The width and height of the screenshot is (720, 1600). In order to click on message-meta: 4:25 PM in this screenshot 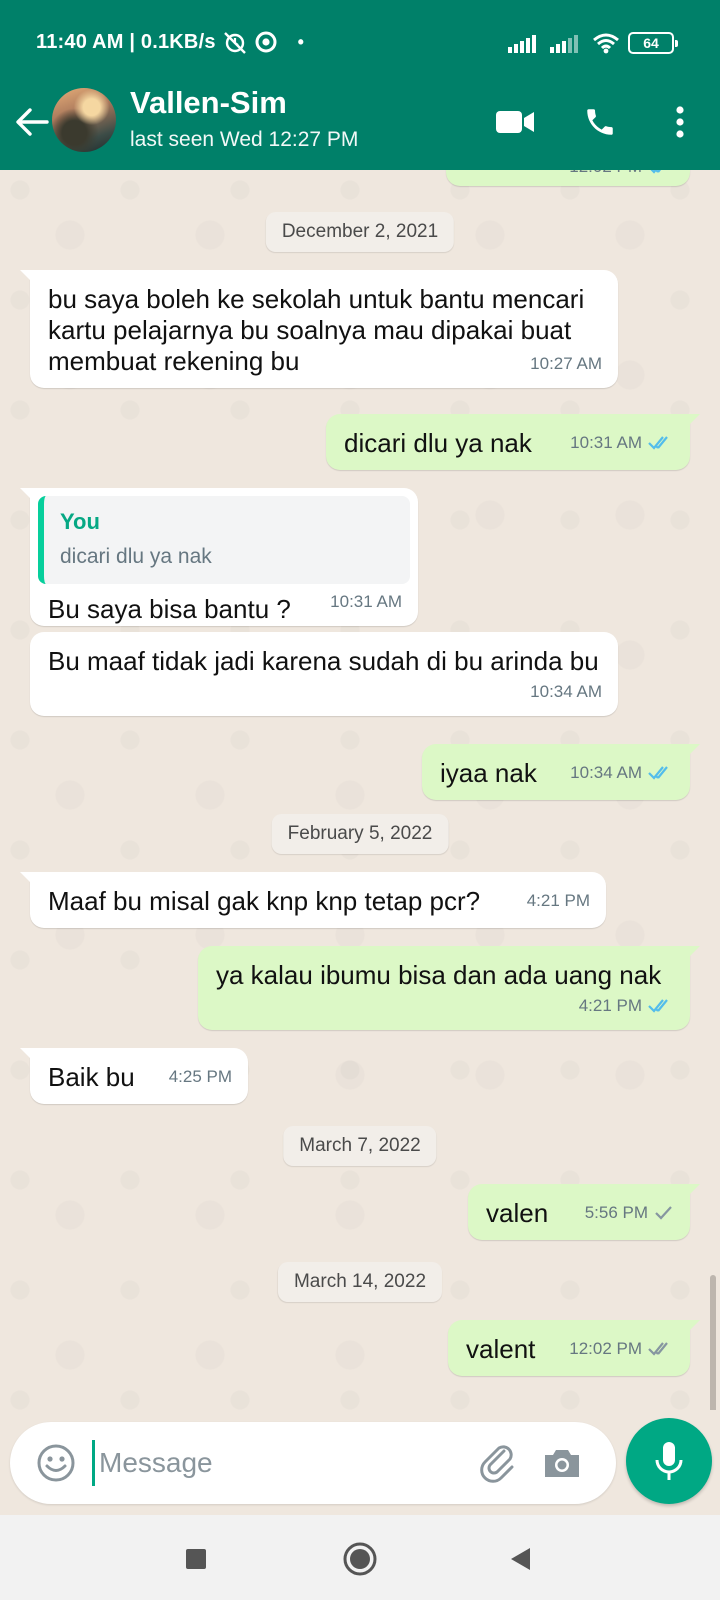, I will do `click(200, 1076)`.